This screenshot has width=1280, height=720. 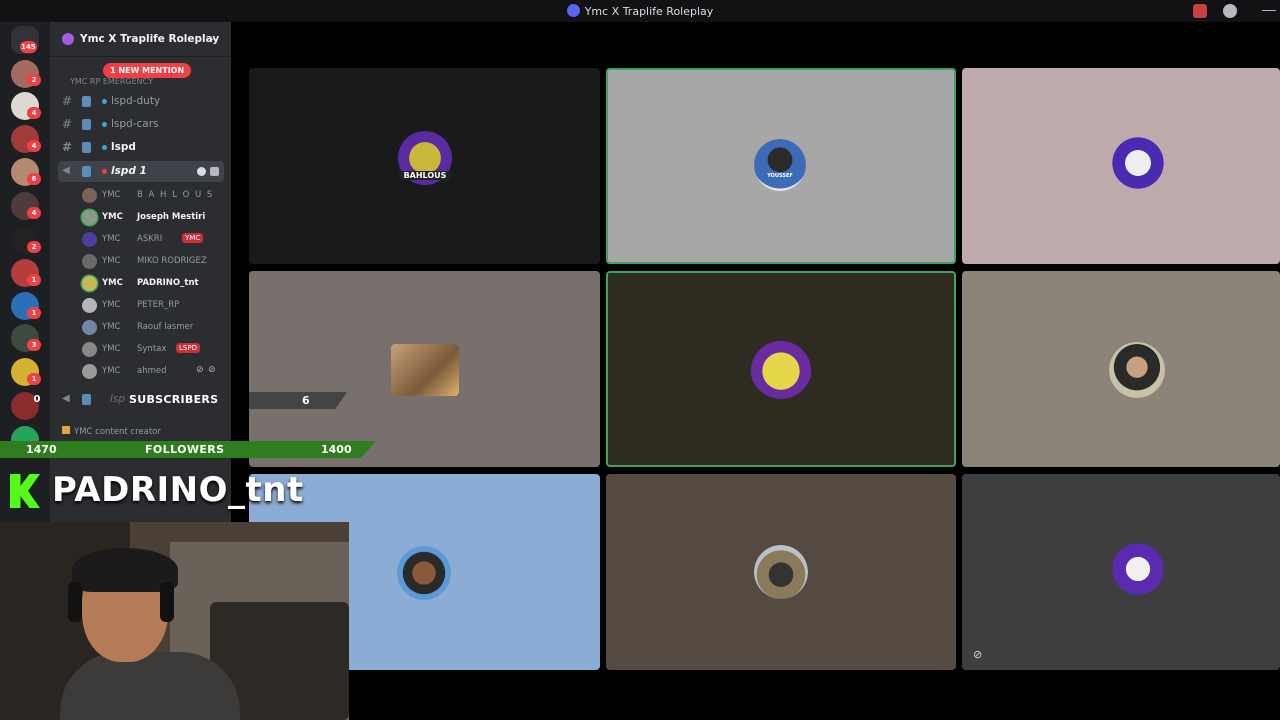 What do you see at coordinates (123, 147) in the screenshot?
I see `channel-label: lspd` at bounding box center [123, 147].